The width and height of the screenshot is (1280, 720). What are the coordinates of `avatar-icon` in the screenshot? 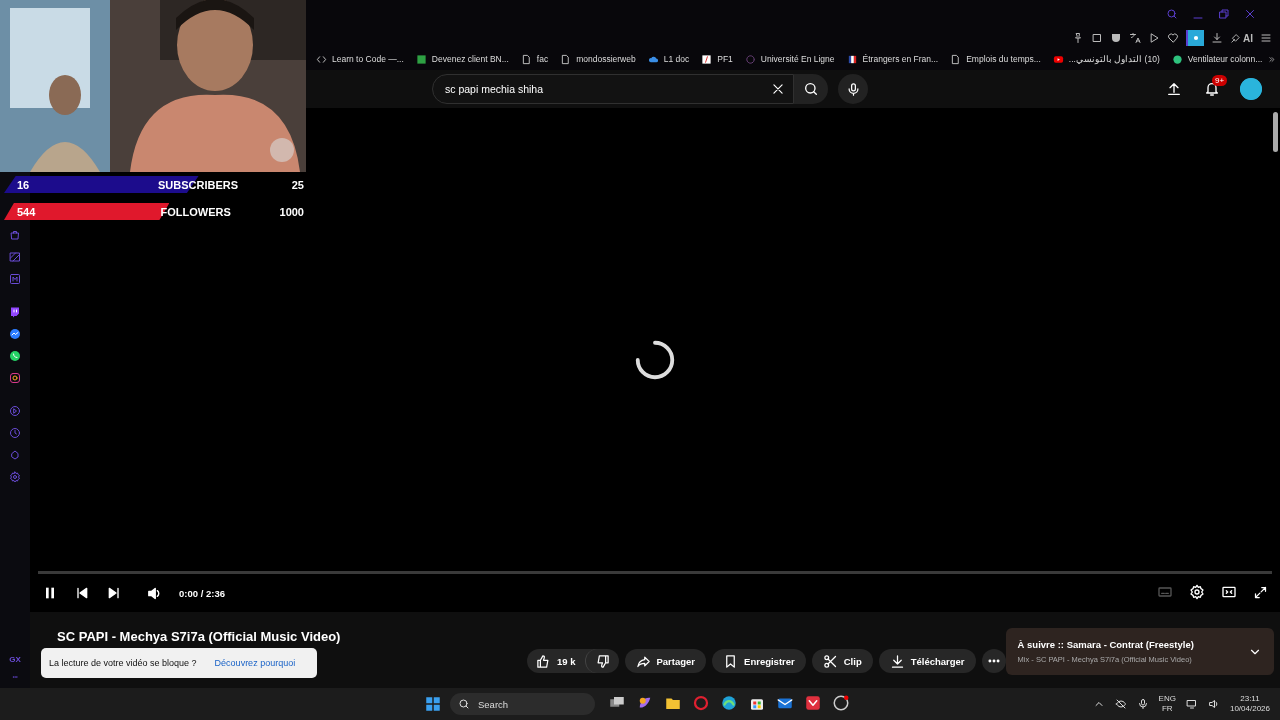 It's located at (1251, 89).